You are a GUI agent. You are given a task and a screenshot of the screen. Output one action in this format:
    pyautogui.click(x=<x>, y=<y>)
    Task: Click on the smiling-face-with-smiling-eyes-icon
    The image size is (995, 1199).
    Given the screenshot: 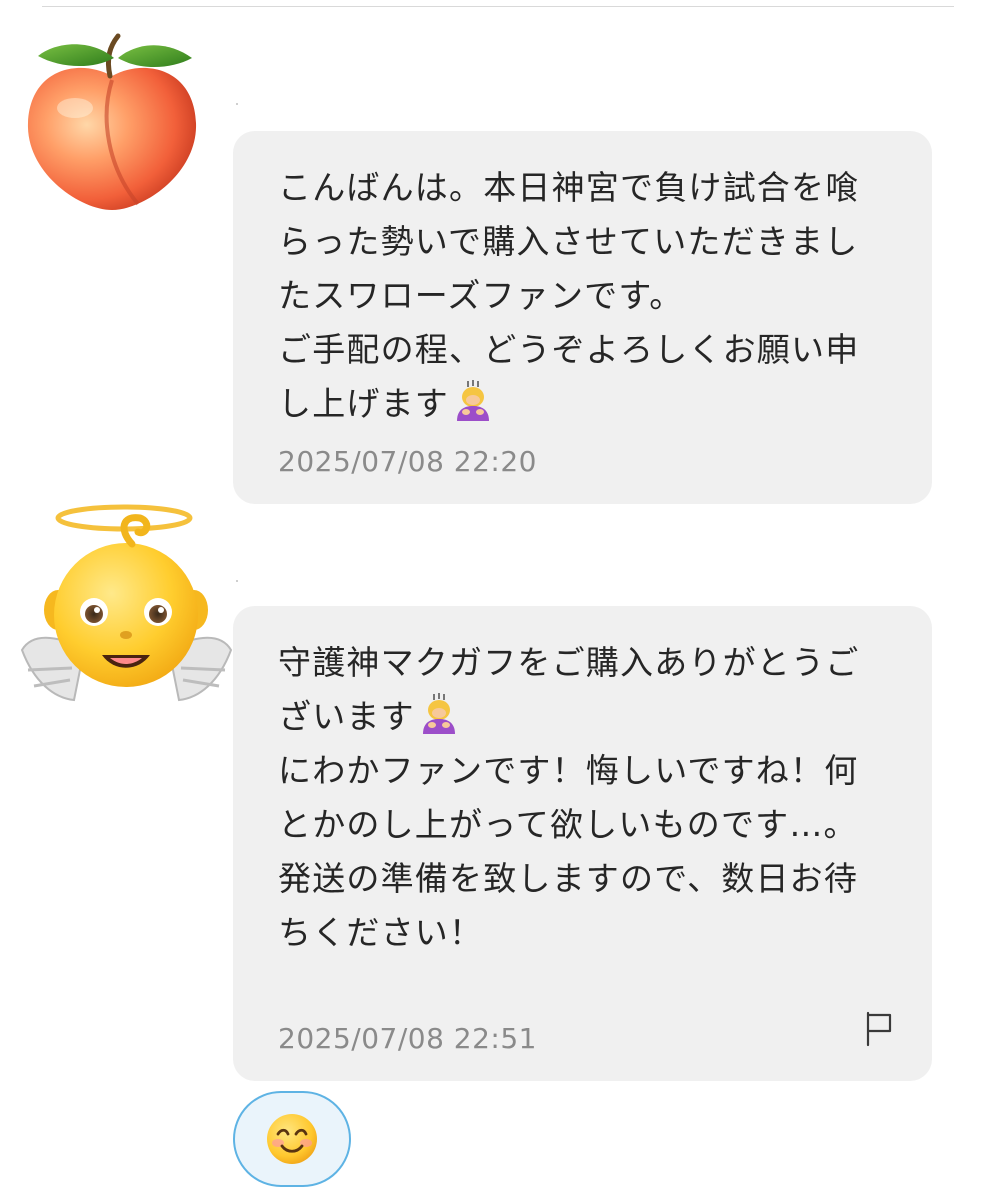 What is the action you would take?
    pyautogui.click(x=292, y=1139)
    